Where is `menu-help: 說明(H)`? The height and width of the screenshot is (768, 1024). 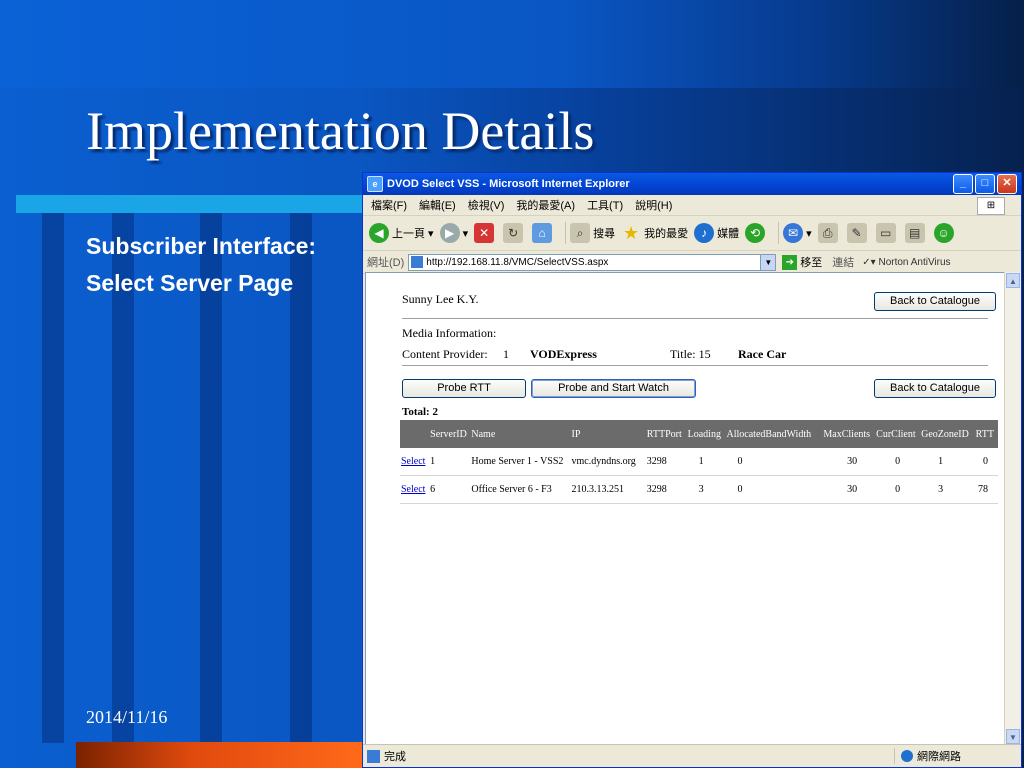 menu-help: 說明(H) is located at coordinates (653, 205).